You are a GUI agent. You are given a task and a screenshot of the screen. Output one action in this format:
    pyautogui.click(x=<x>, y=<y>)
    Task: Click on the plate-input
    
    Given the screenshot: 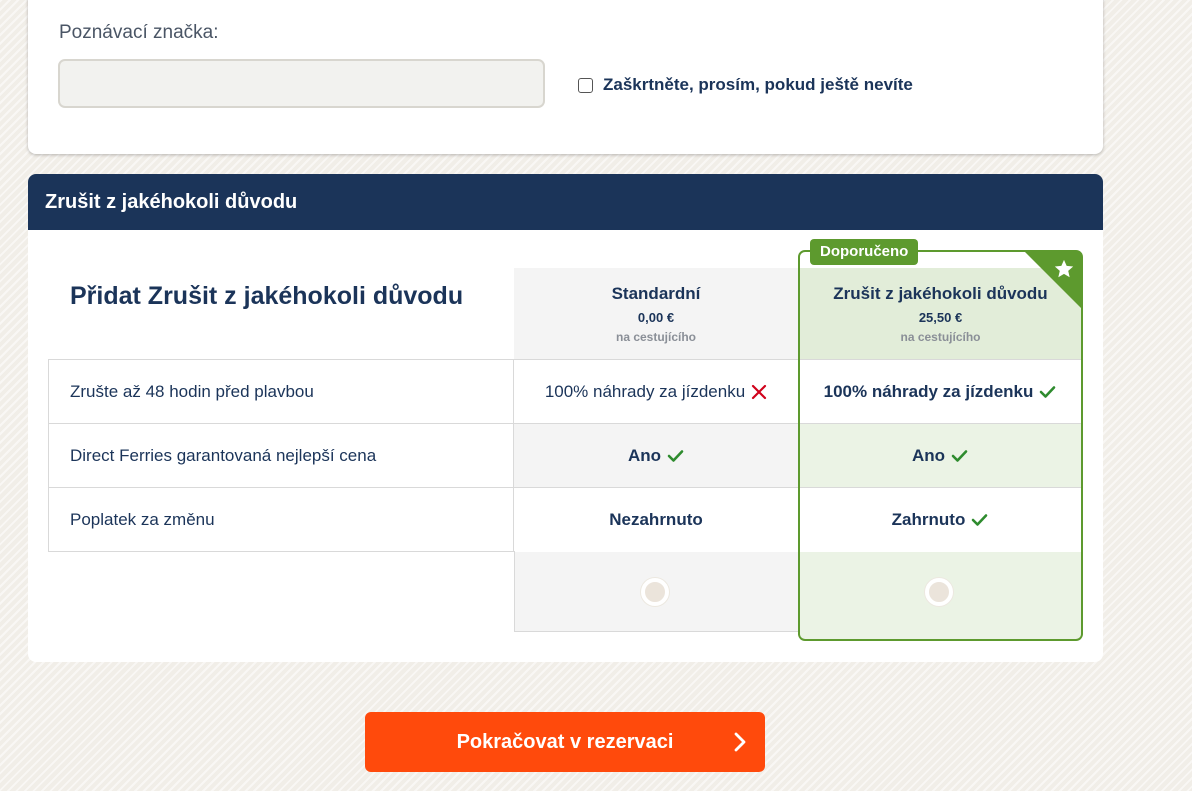 What is the action you would take?
    pyautogui.click(x=301, y=83)
    